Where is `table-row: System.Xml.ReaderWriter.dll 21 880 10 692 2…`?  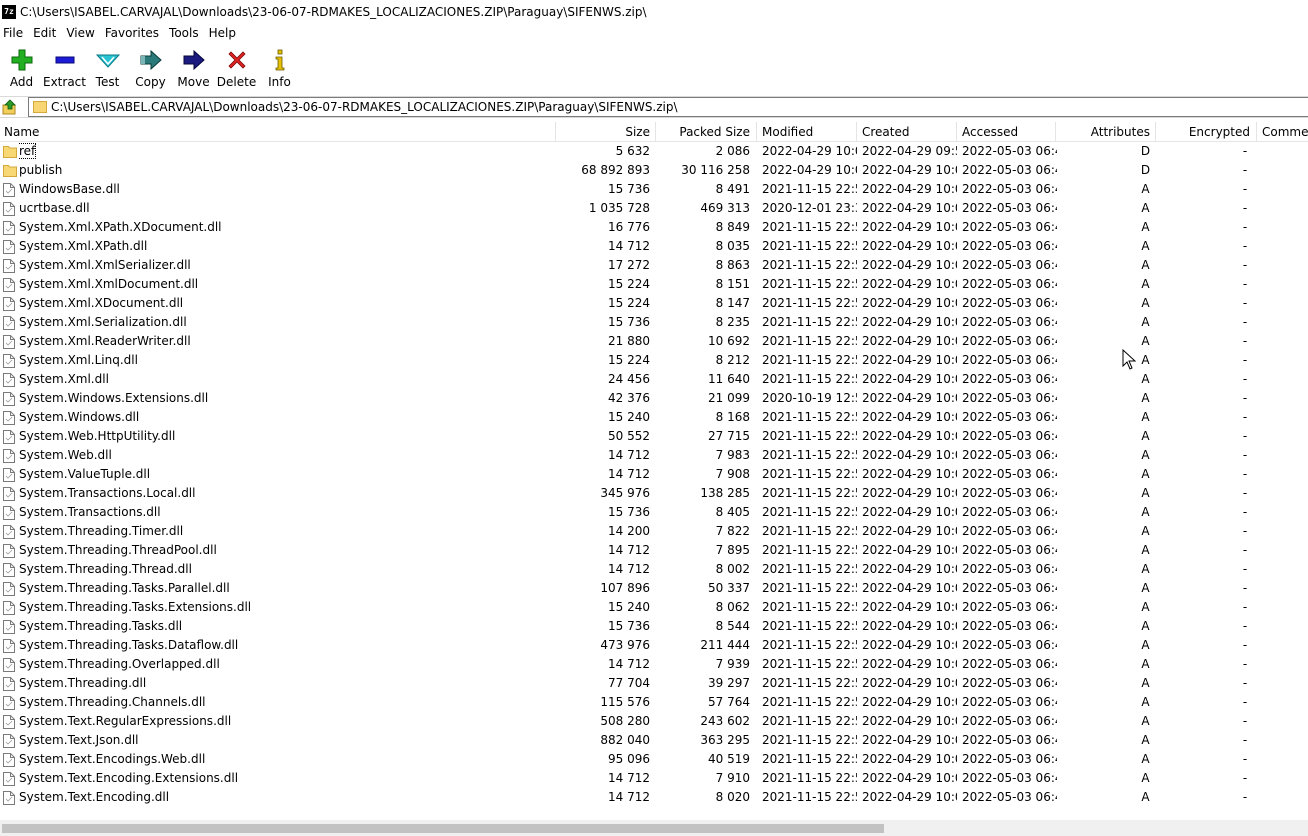 table-row: System.Xml.ReaderWriter.dll 21 880 10 692 2… is located at coordinates (654, 341).